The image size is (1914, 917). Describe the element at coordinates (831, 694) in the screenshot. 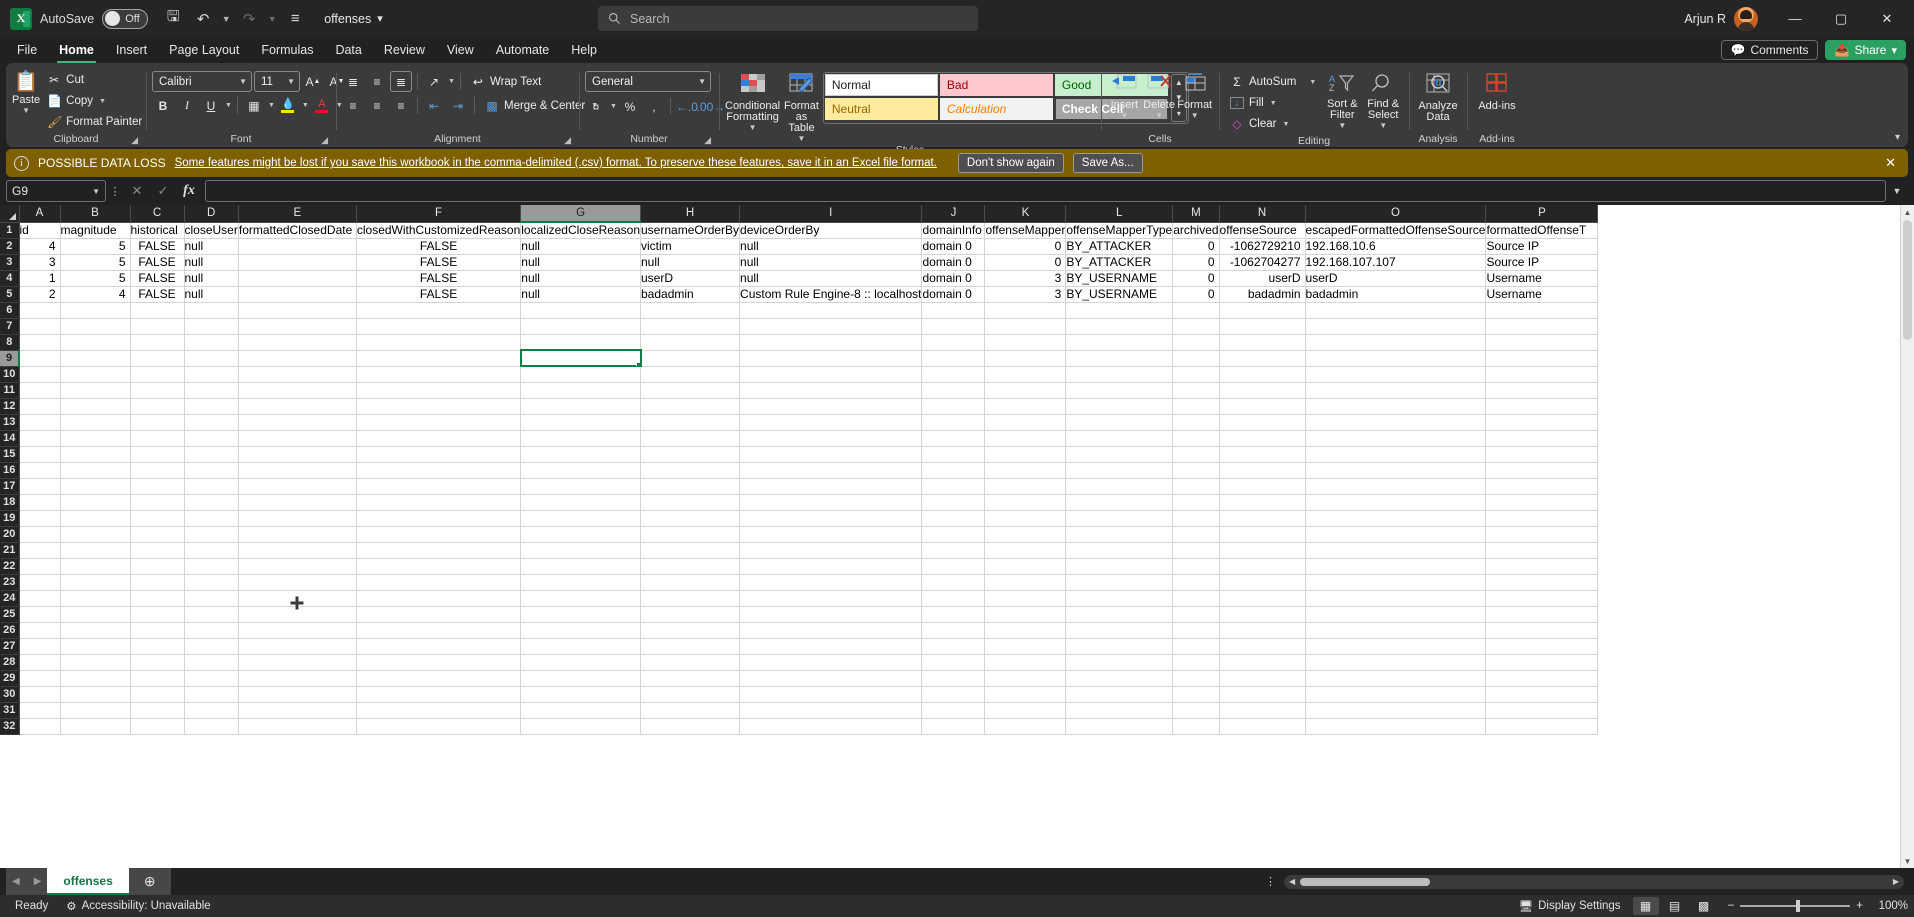

I see `cell-I30` at that location.